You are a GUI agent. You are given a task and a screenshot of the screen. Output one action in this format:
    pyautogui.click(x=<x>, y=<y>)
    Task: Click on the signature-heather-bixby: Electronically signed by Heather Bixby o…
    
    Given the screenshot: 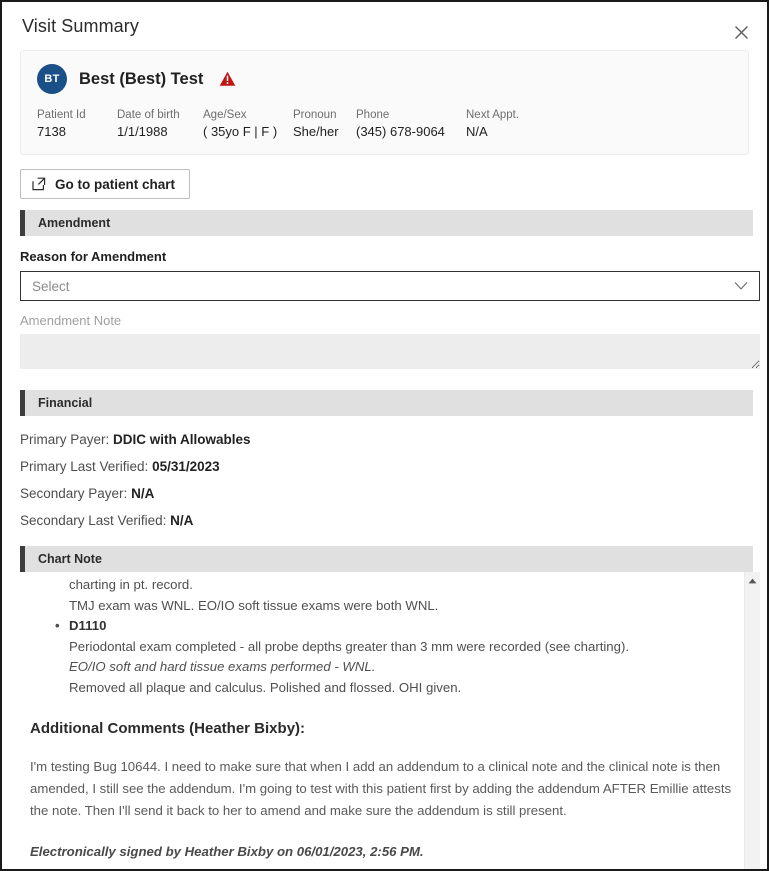 What is the action you would take?
    pyautogui.click(x=227, y=851)
    